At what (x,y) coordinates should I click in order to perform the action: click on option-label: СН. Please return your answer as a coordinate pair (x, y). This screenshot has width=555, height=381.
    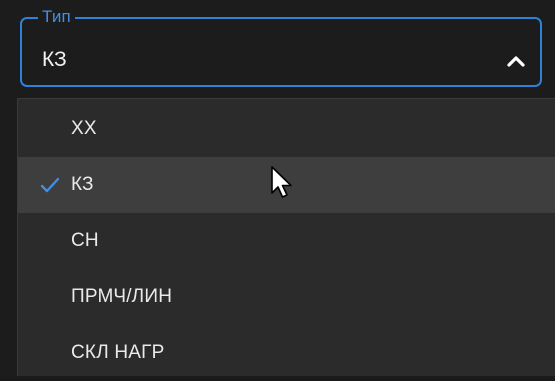
    Looking at the image, I should click on (85, 240).